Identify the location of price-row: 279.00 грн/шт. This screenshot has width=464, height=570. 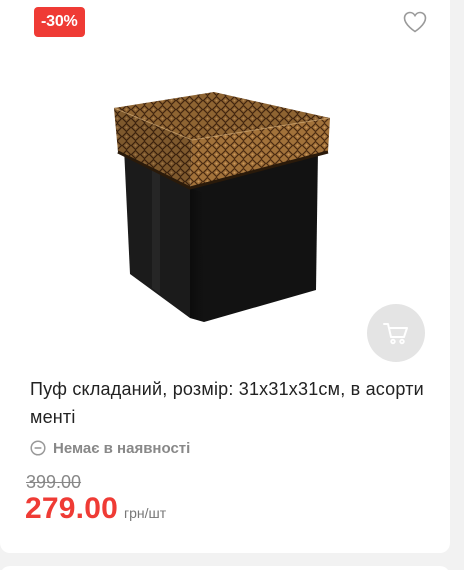
(95, 509).